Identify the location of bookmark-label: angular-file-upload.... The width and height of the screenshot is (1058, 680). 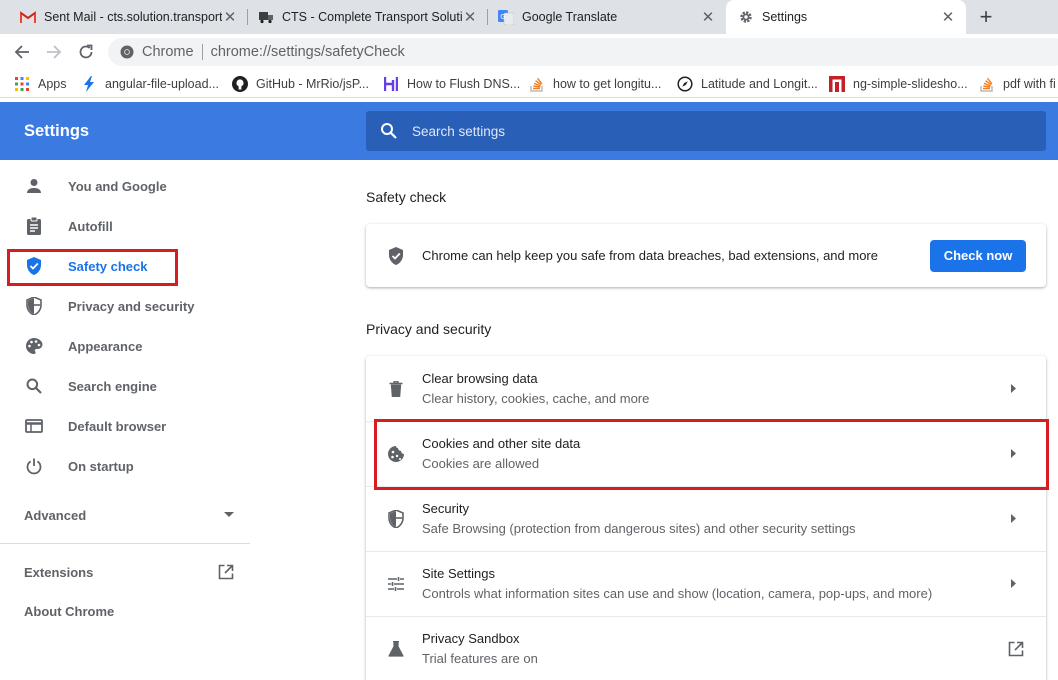
(162, 84).